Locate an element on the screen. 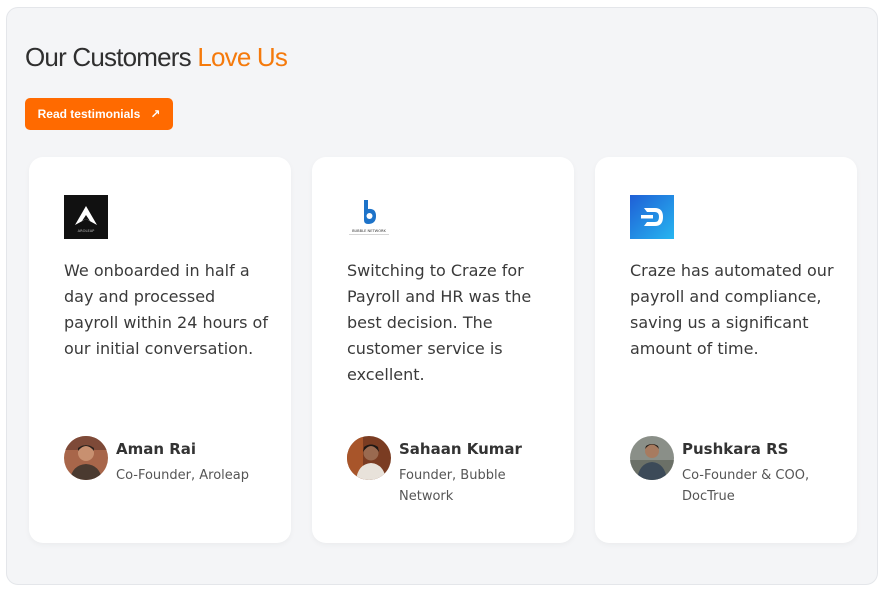 The height and width of the screenshot is (596, 888). title-main: Our Customers is located at coordinates (108, 57).